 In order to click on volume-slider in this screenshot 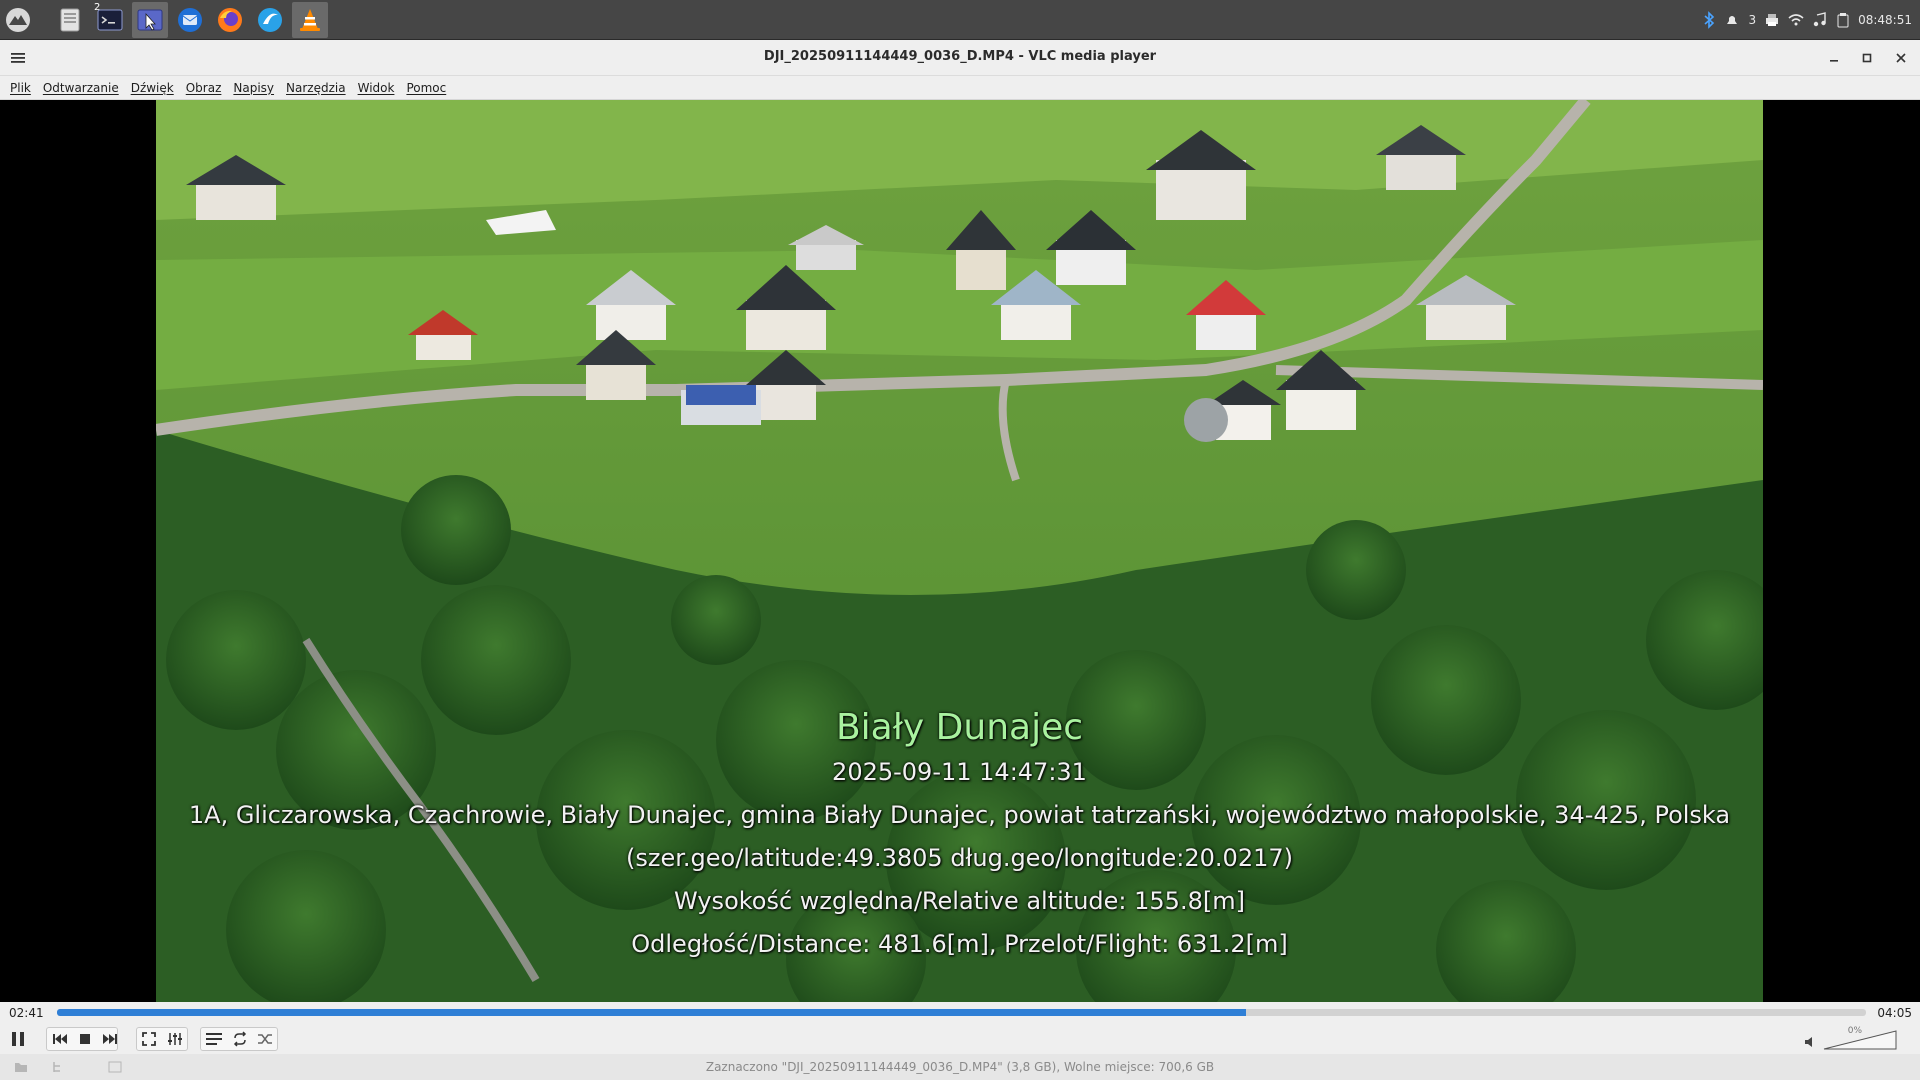, I will do `click(1861, 1040)`.